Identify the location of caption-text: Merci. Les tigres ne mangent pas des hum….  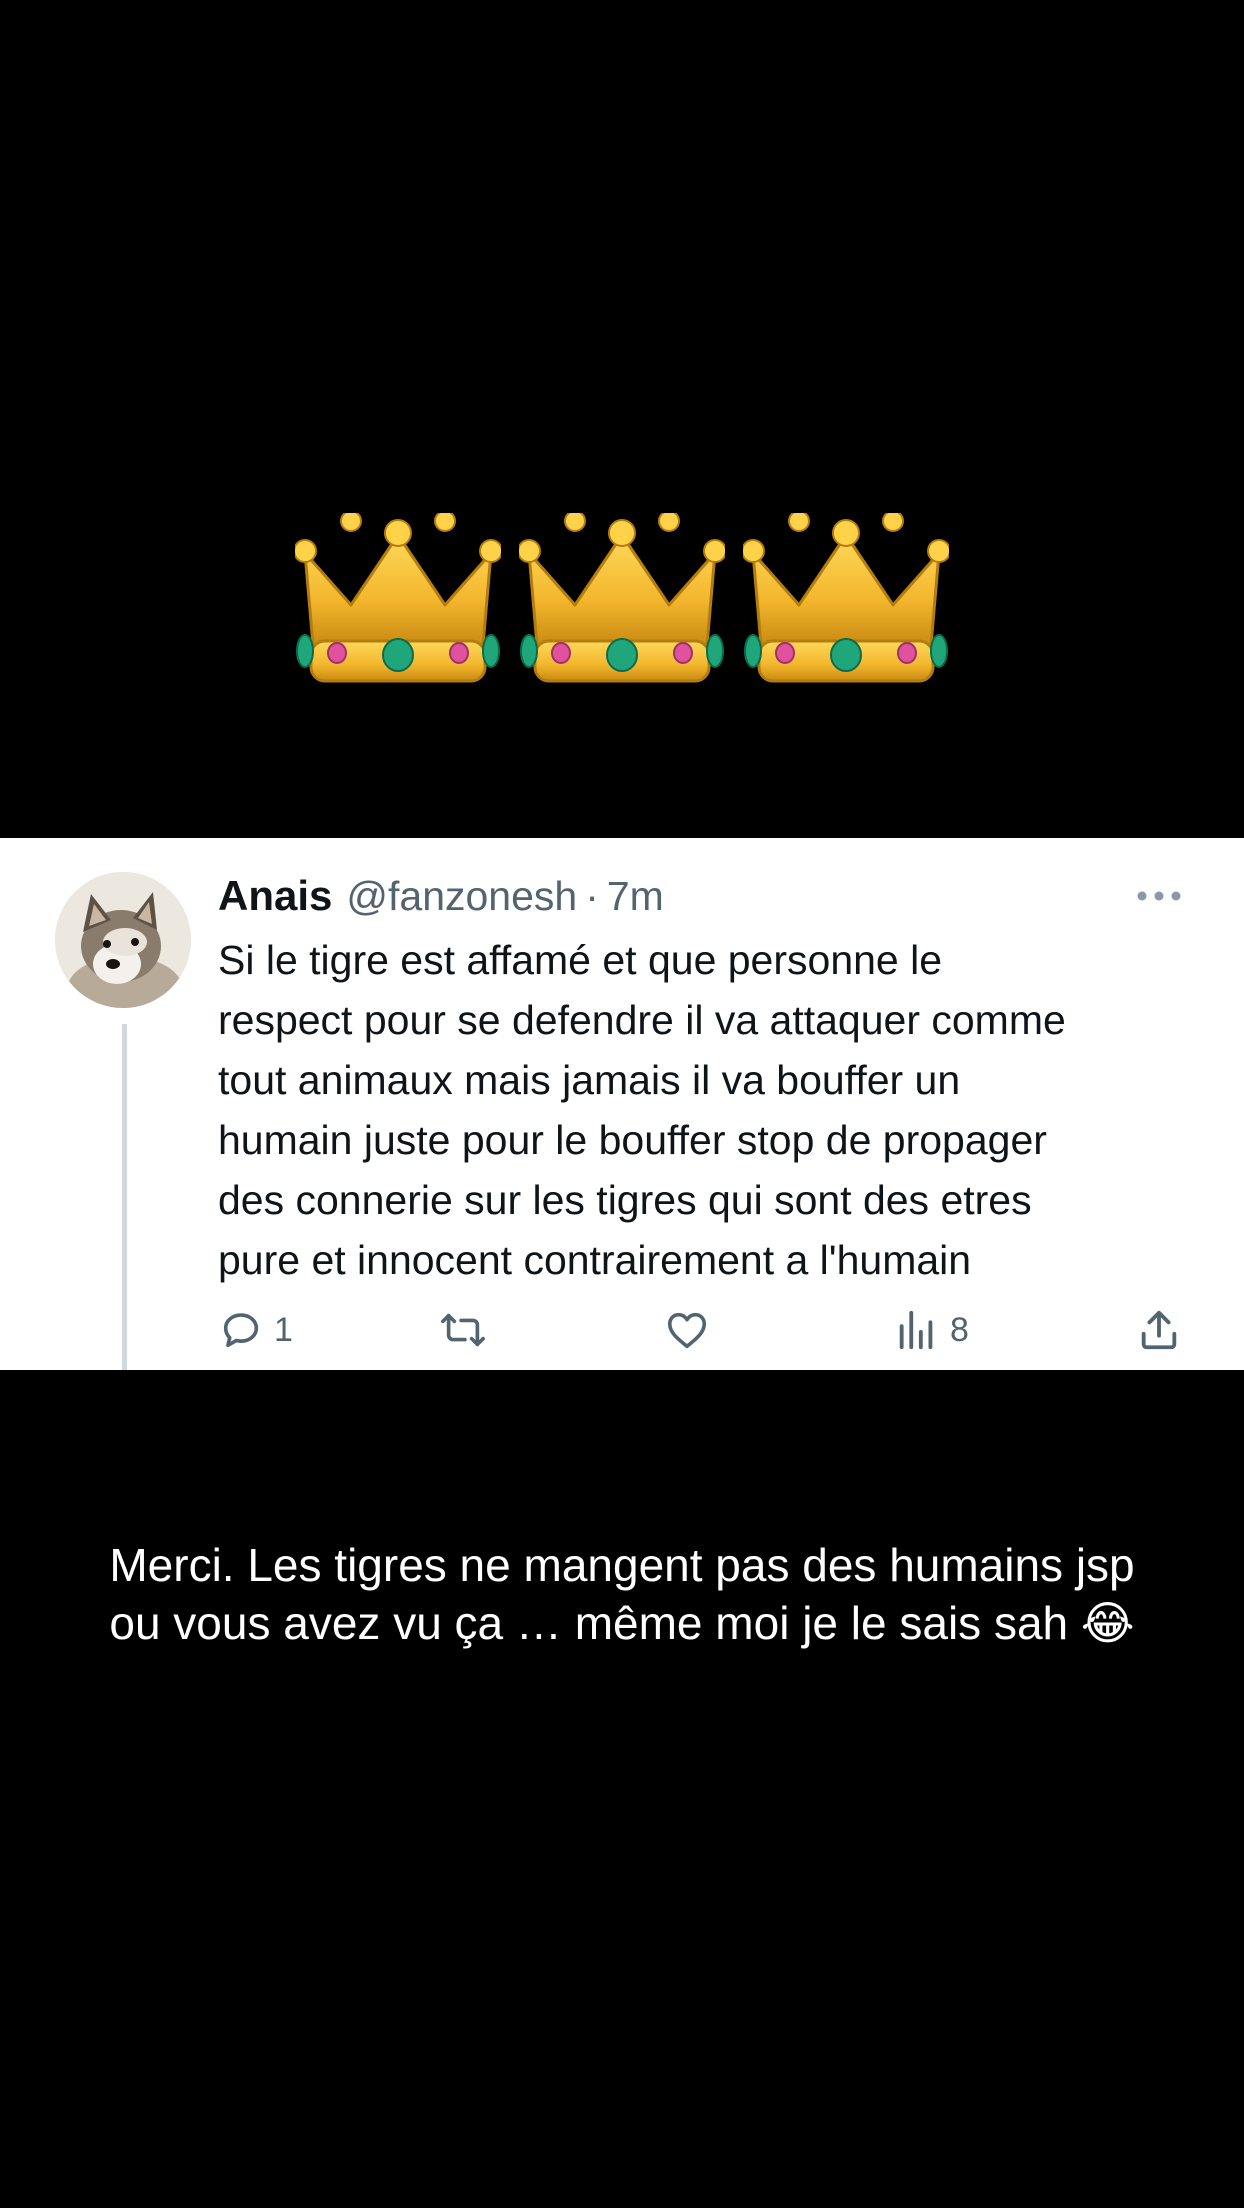
(622, 1594).